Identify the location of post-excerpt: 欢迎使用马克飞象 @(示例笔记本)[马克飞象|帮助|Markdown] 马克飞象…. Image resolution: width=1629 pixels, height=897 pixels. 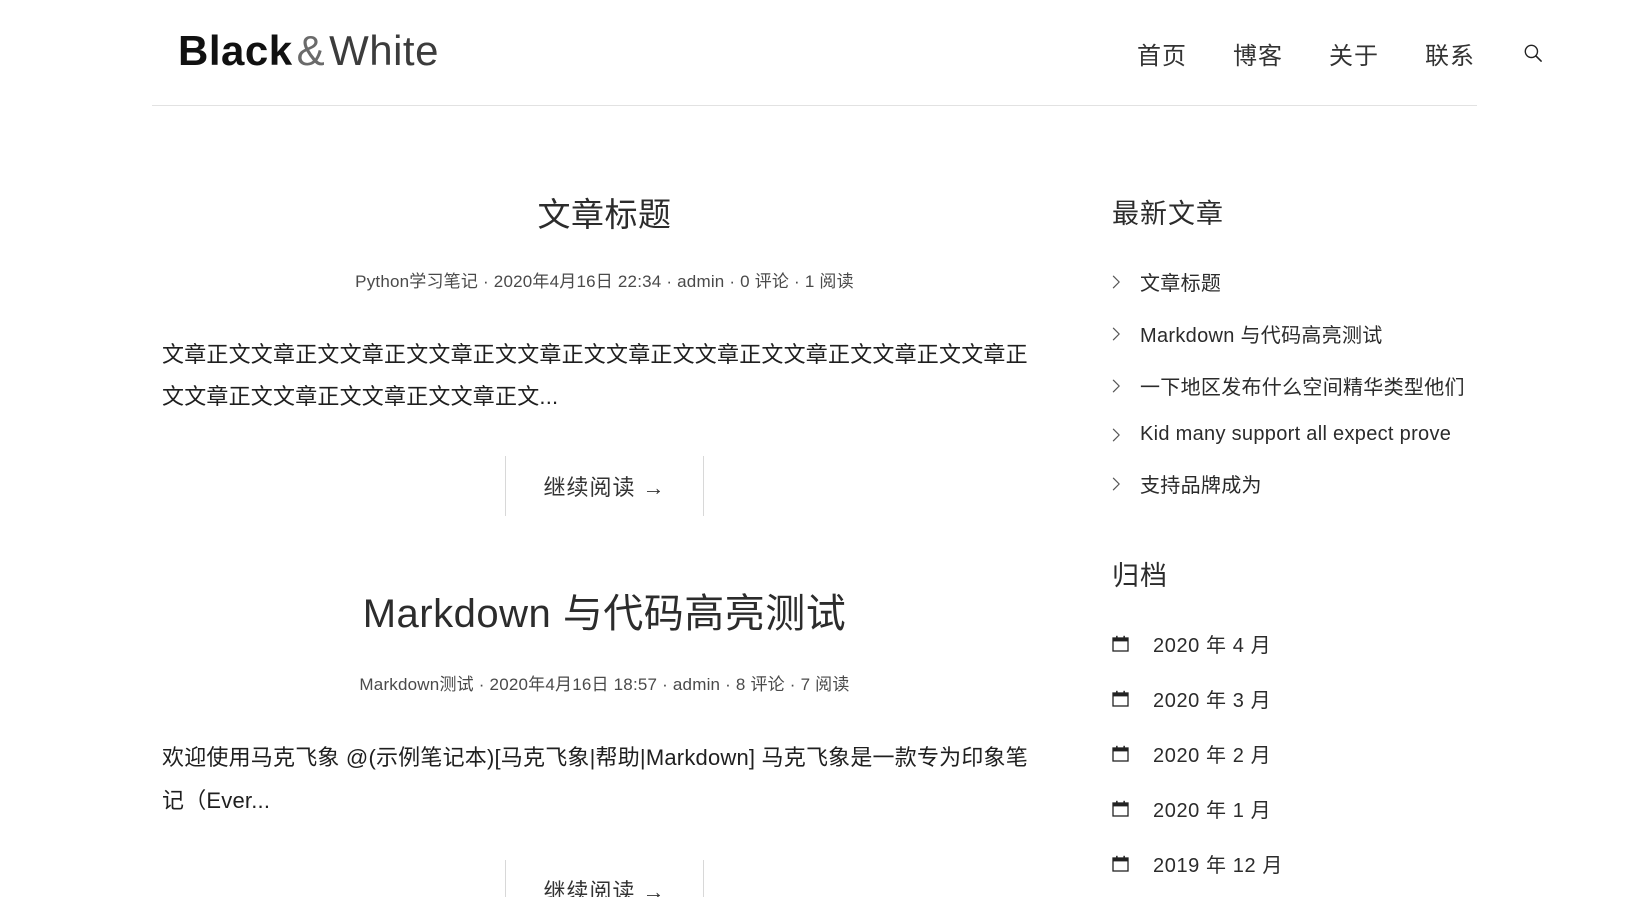
(595, 779).